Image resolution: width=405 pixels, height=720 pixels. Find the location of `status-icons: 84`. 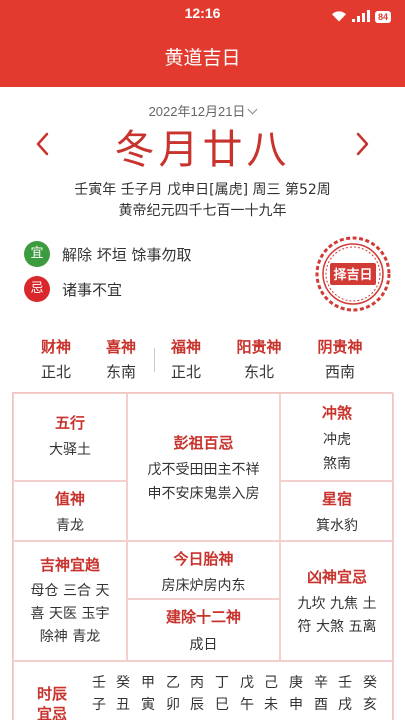

status-icons: 84 is located at coordinates (361, 16).